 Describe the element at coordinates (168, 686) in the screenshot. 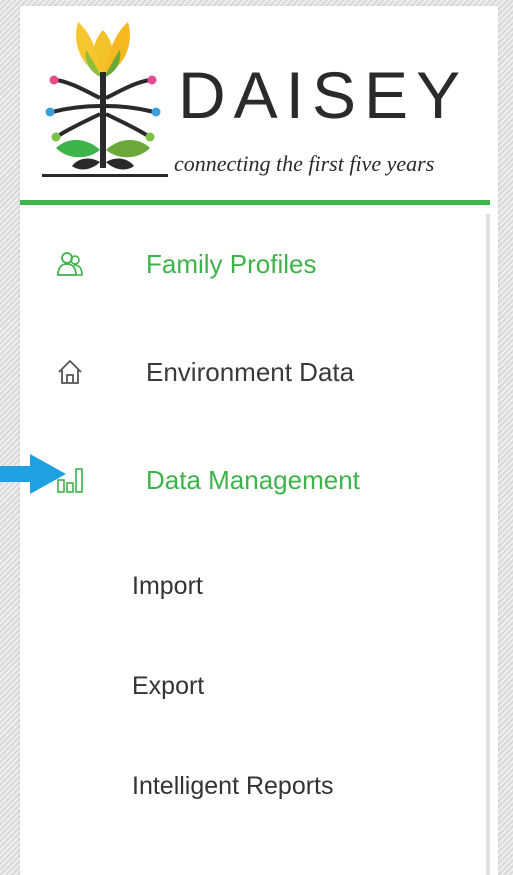

I see `subnav-item-export: Export` at that location.